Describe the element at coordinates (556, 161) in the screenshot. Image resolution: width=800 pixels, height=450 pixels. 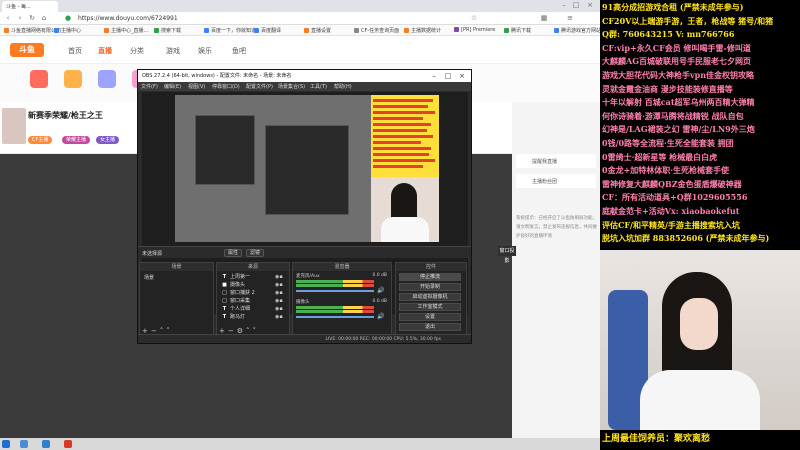
I see `remind-card: 提醒我直播` at that location.